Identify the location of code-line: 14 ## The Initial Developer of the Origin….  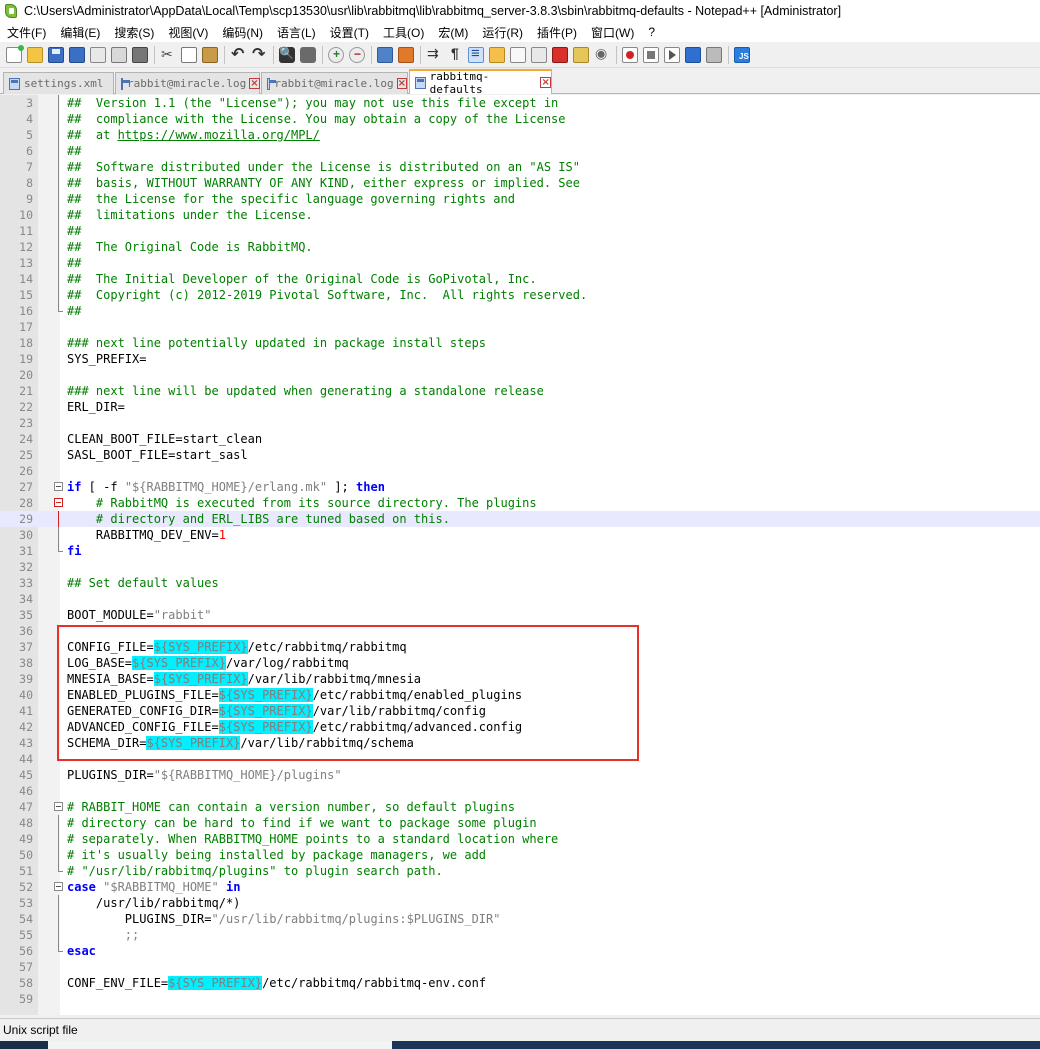
(520, 279).